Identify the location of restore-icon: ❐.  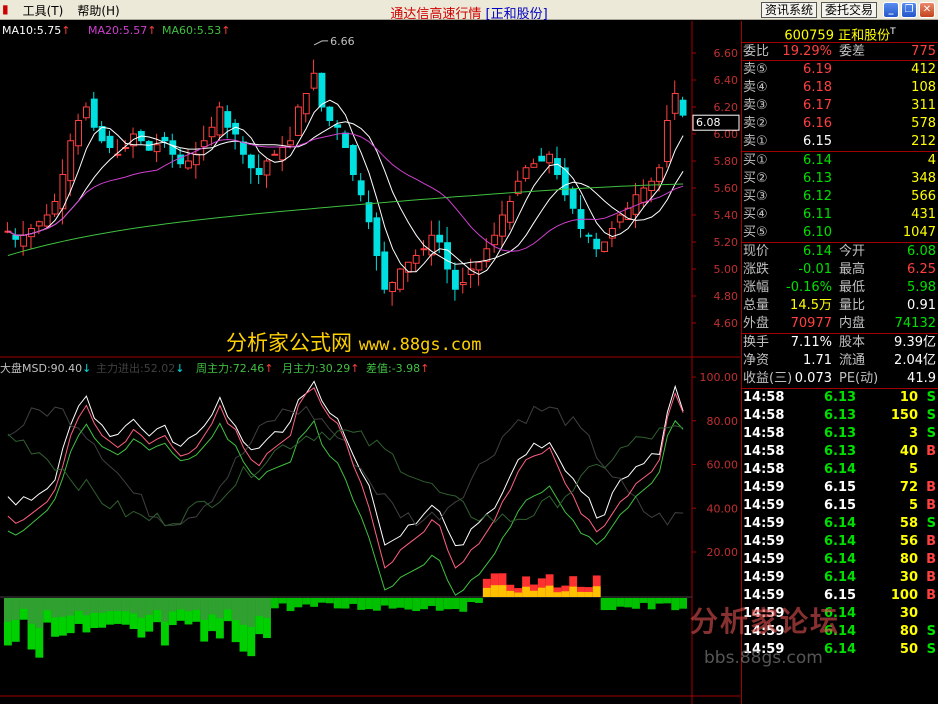
(909, 10).